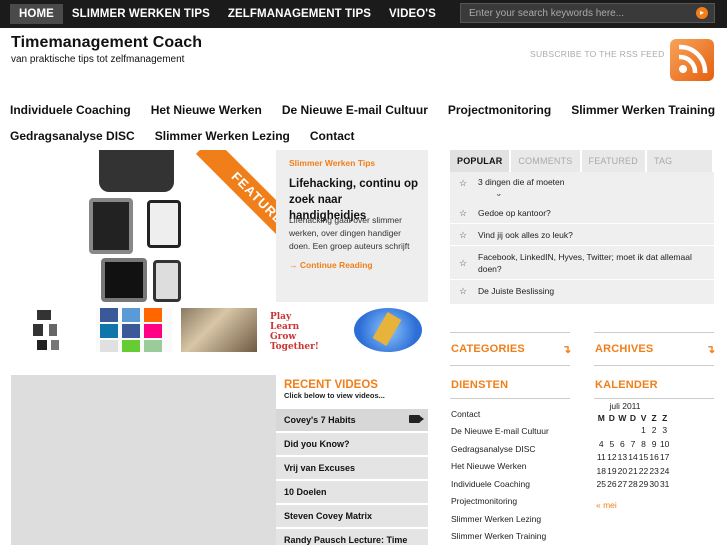 The image size is (727, 545). I want to click on calendar-day: 22, so click(643, 470).